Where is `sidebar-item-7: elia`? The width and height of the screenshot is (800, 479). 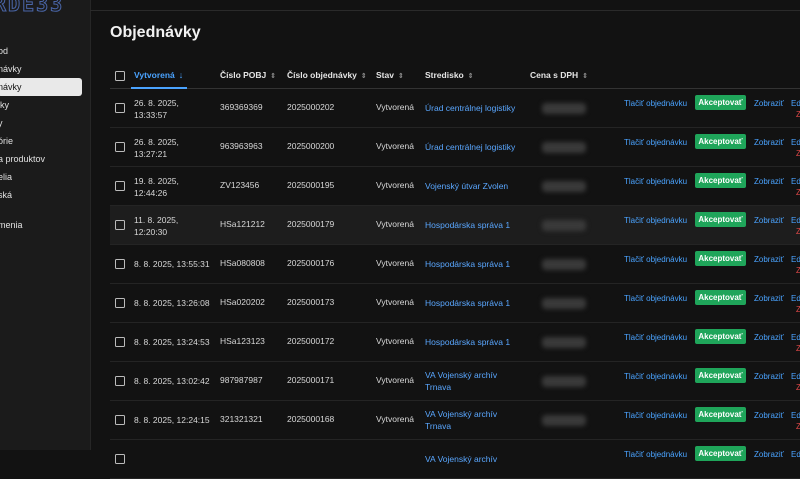 sidebar-item-7: elia is located at coordinates (45, 177).